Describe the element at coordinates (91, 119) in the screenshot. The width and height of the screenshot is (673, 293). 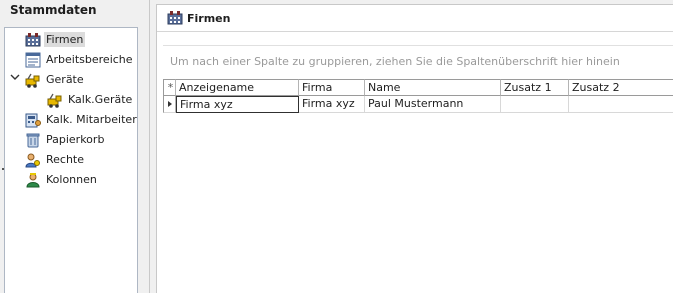
I see `tree-item-label: Kalk. Mitarbeiter` at that location.